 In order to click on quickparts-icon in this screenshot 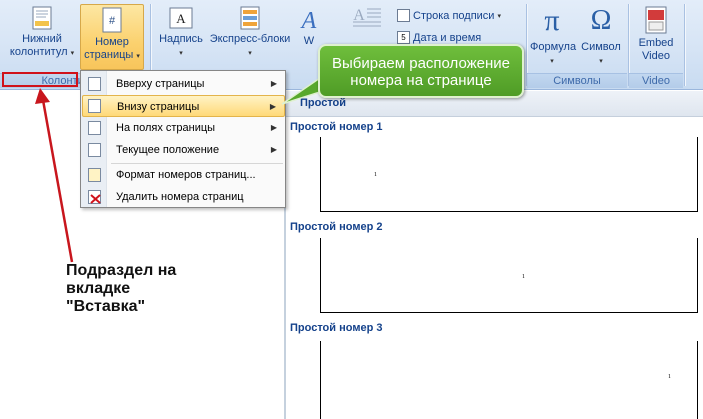, I will do `click(250, 18)`.